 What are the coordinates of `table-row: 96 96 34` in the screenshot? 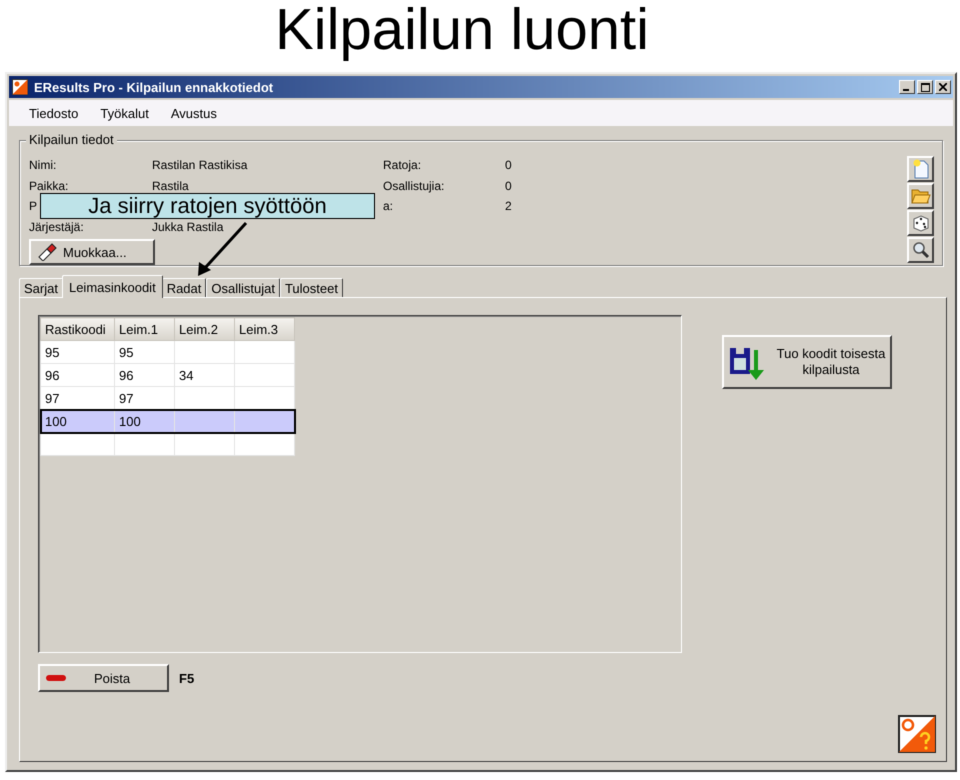 It's located at (167, 375).